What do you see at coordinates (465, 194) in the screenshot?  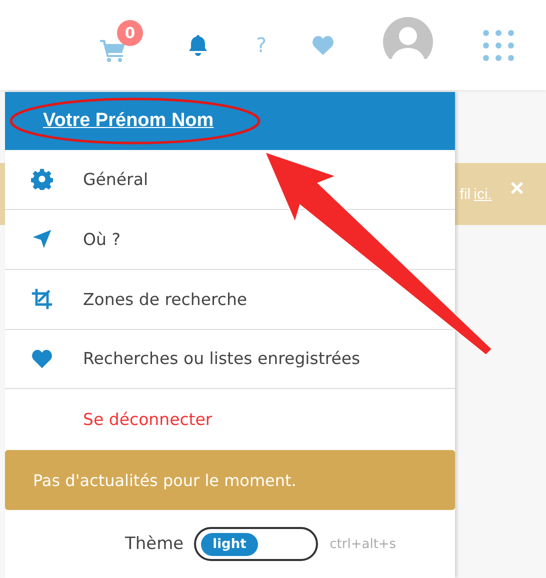 I see `banner-text: fil` at bounding box center [465, 194].